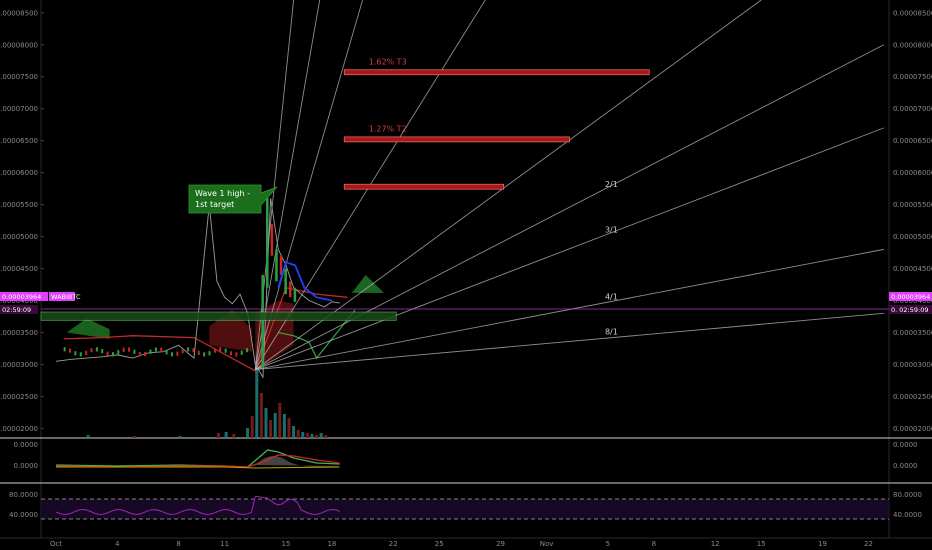  Describe the element at coordinates (611, 332) in the screenshot. I see `fan-label: 8/1` at that location.